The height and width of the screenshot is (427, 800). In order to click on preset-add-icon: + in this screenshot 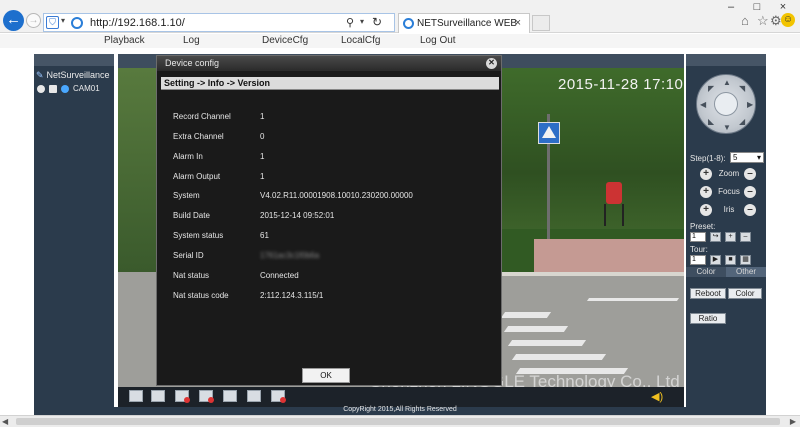, I will do `click(730, 237)`.